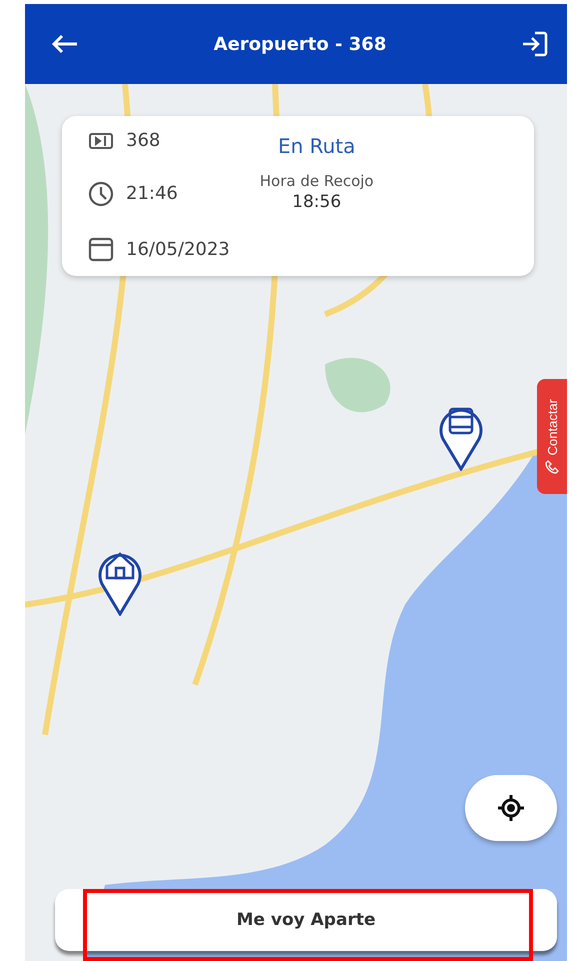 Image resolution: width=572 pixels, height=961 pixels. Describe the element at coordinates (535, 44) in the screenshot. I see `logout-icon` at that location.